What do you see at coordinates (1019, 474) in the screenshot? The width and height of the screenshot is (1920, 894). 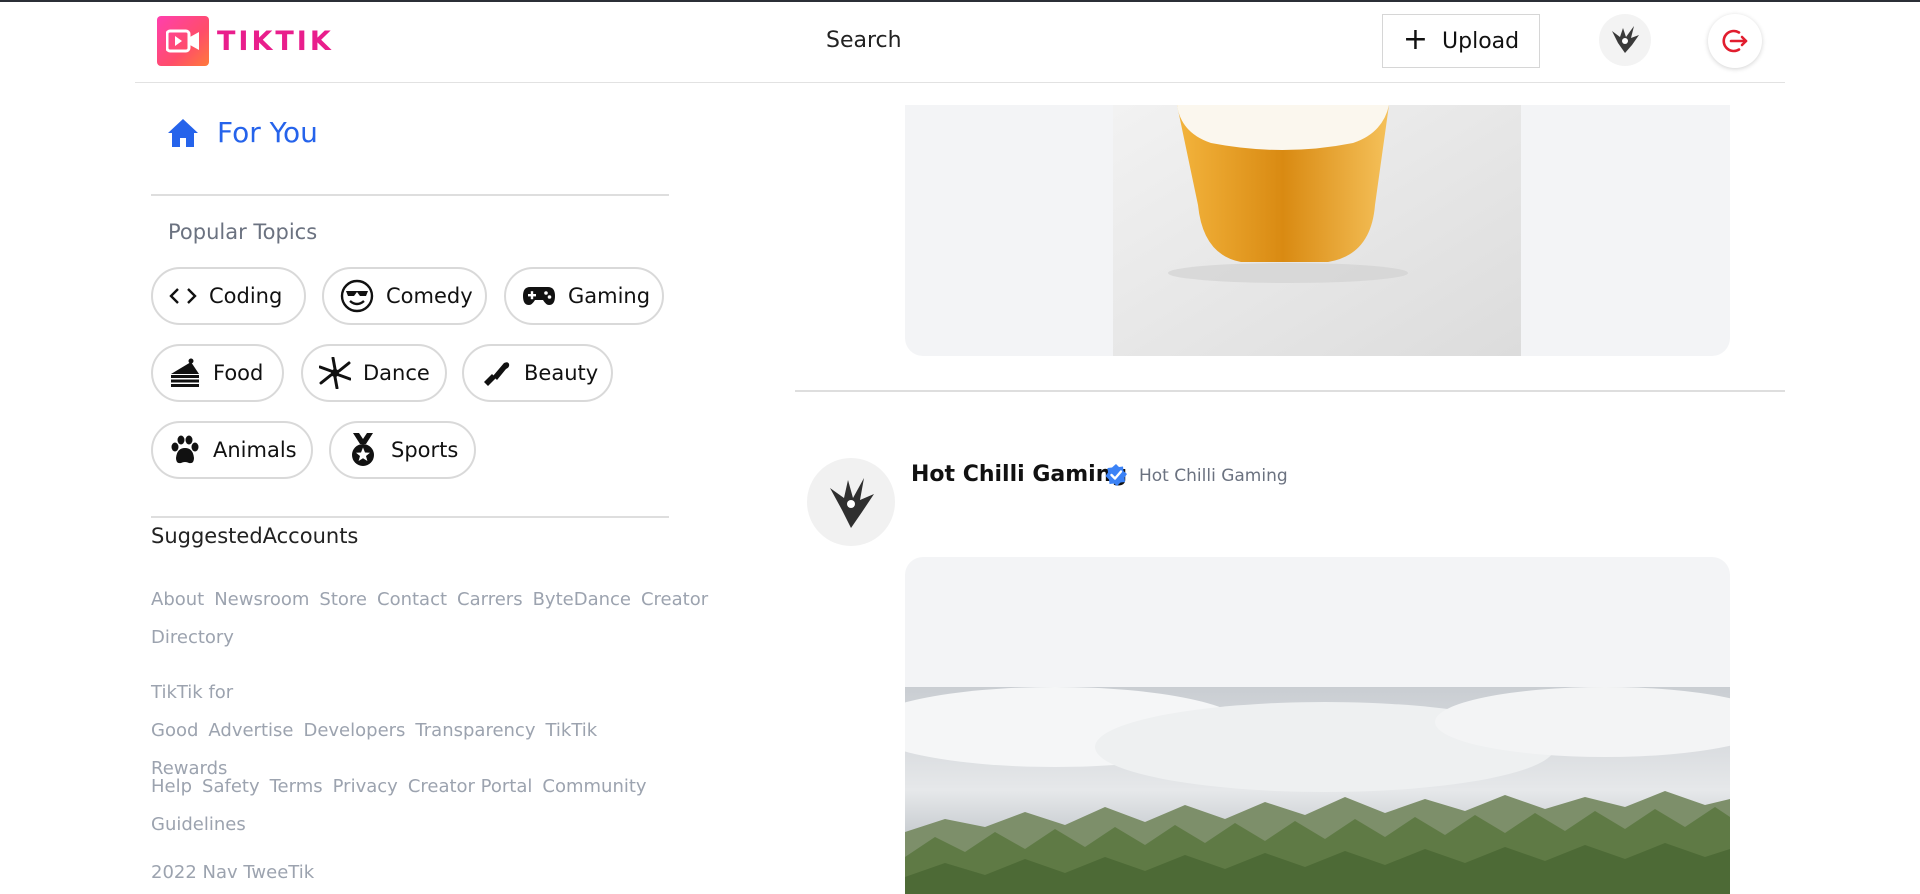 I see `post-username: Hot Chilli Gaming` at bounding box center [1019, 474].